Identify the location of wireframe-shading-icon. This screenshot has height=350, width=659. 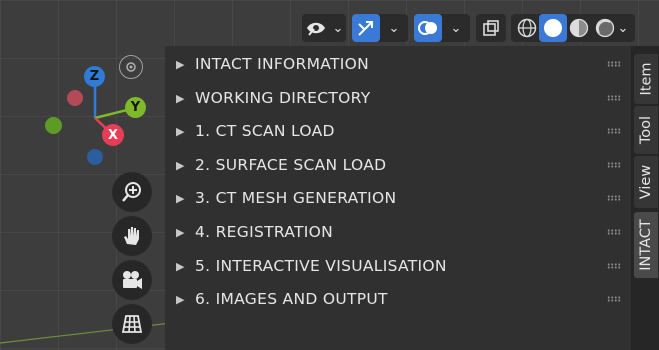
(527, 28).